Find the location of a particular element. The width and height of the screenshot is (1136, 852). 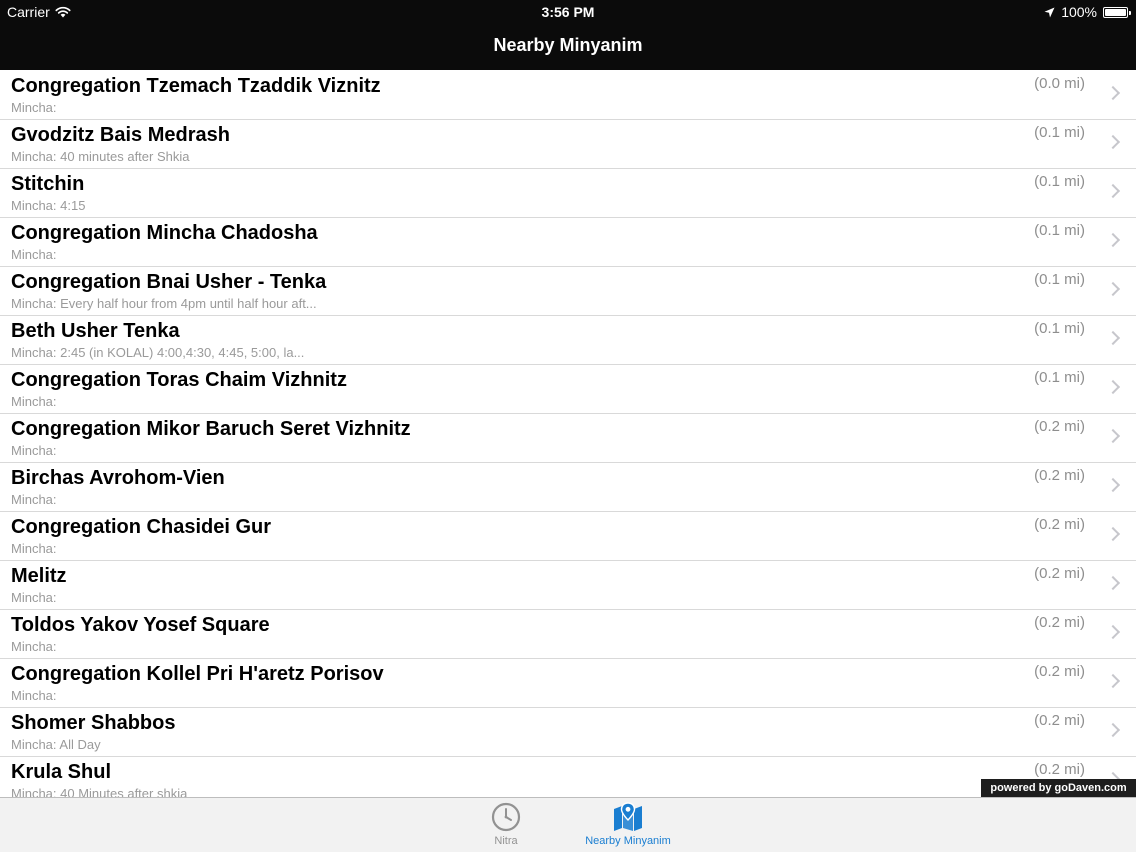

minyan-name: Congregation Mincha Chadosha is located at coordinates (164, 233).